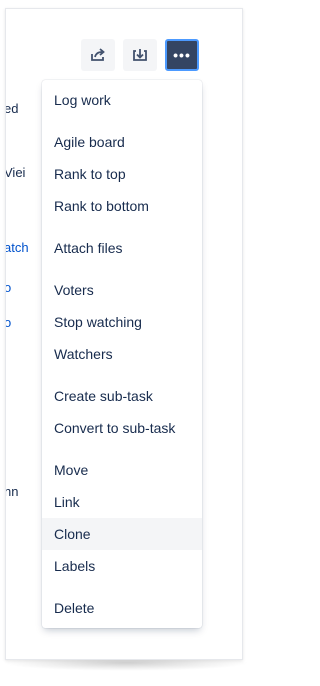  I want to click on background-text: nn, so click(12, 491).